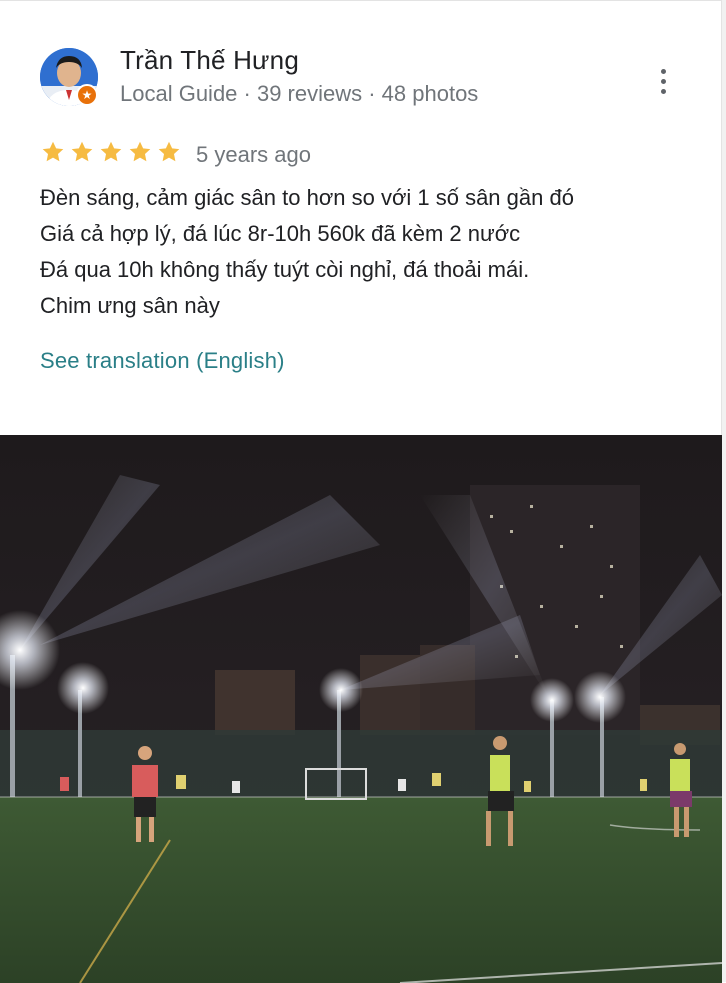  What do you see at coordinates (87, 95) in the screenshot?
I see `local-guide-badge-icon: ★` at bounding box center [87, 95].